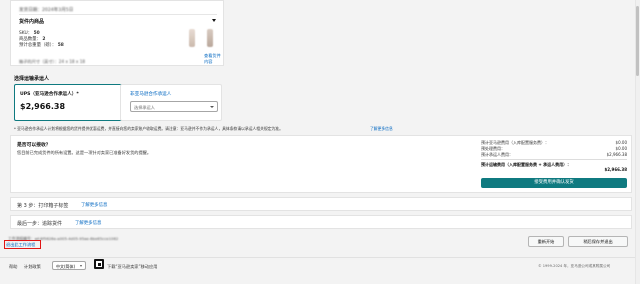 Image resolution: width=640 pixels, height=284 pixels. What do you see at coordinates (616, 154) in the screenshot?
I see `carrier-fees-value: $2,966.38` at bounding box center [616, 154].